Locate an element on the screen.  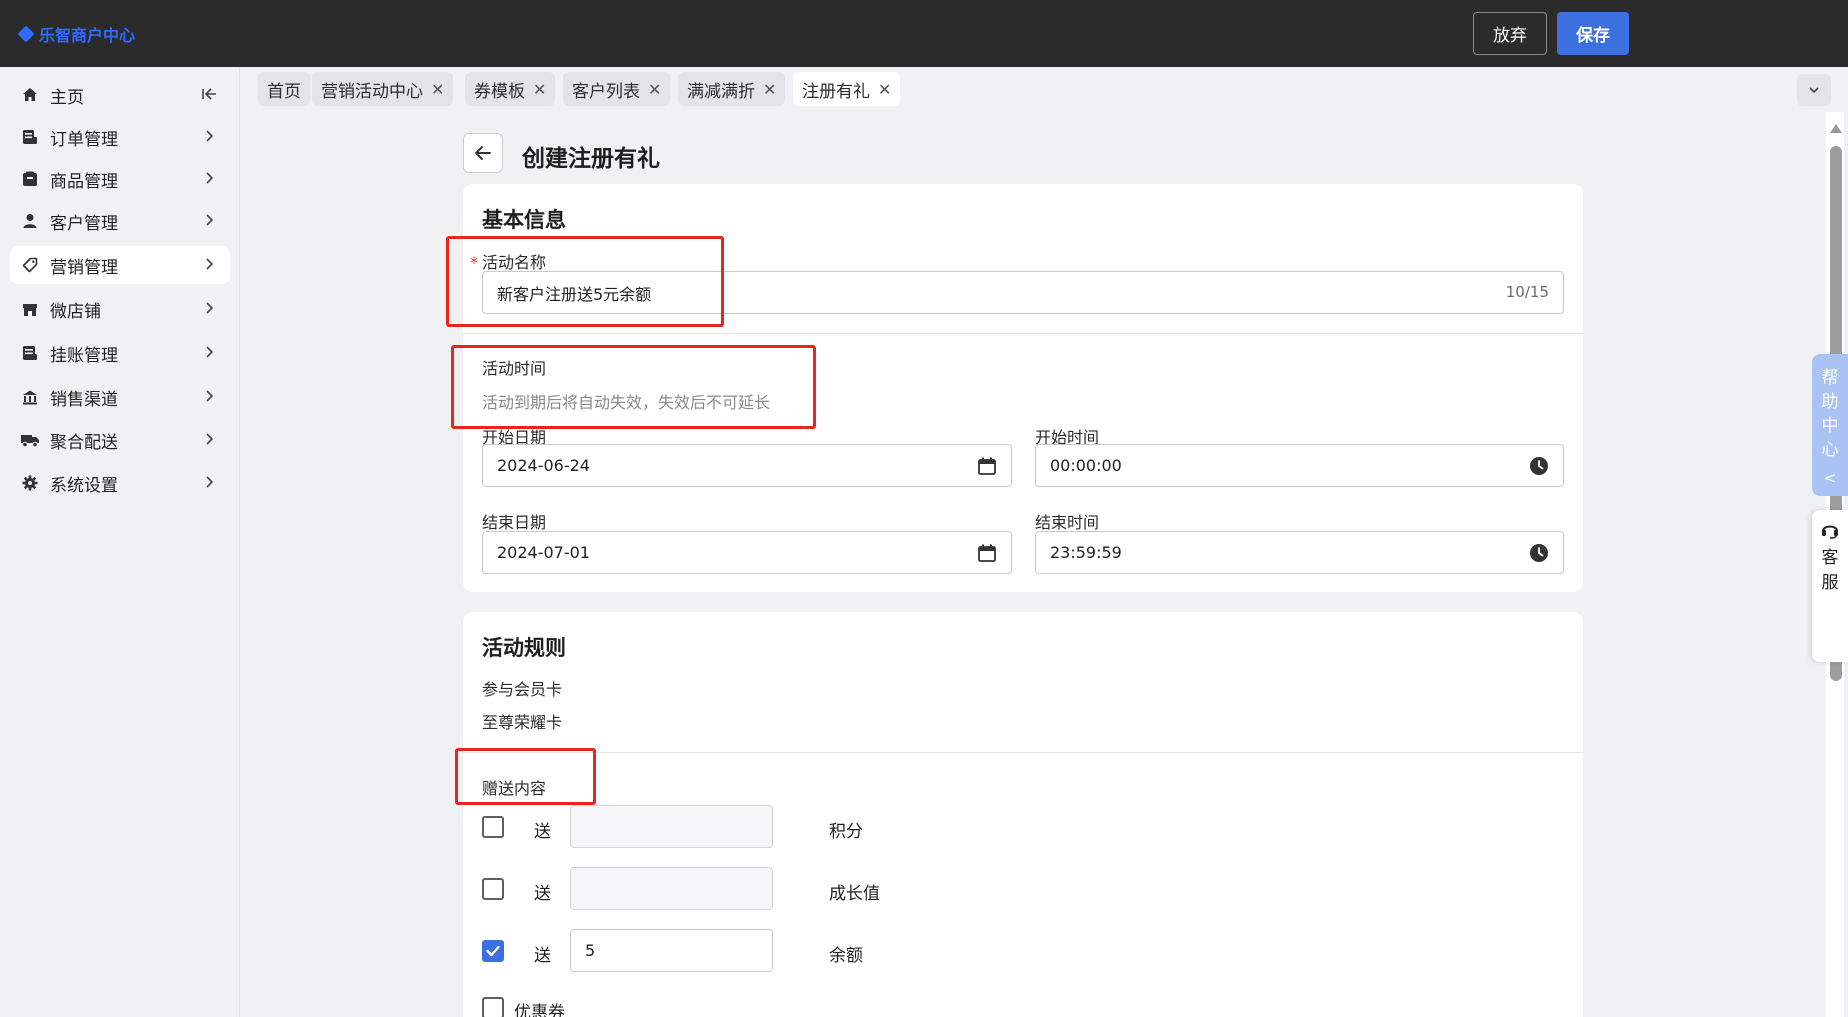
tab-discount: 满减满折 ✕ is located at coordinates (732, 89).